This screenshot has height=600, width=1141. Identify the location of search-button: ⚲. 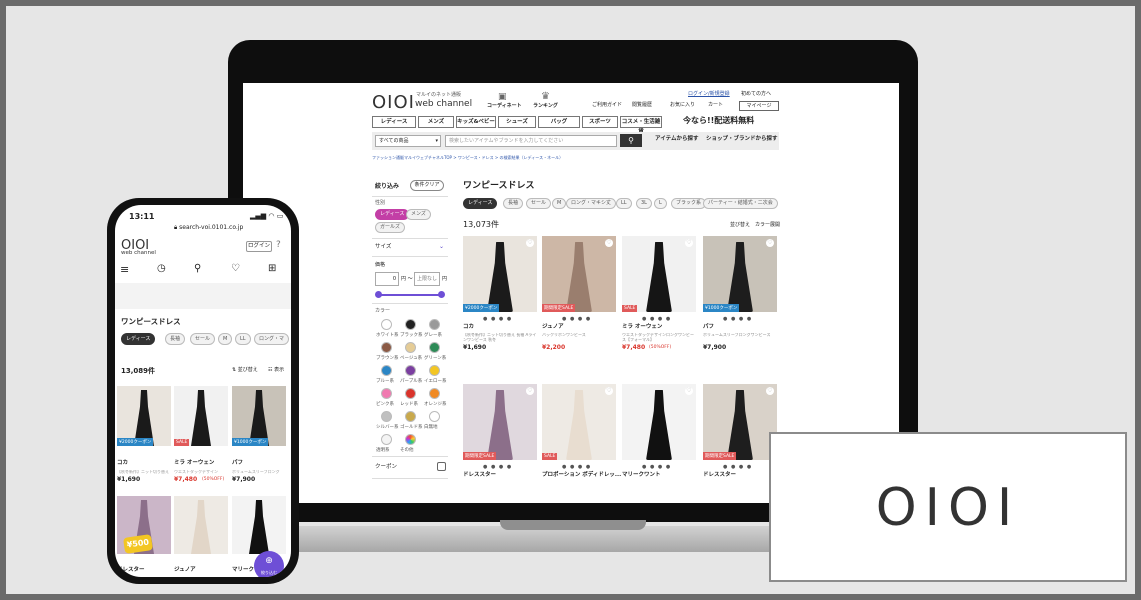
(631, 140).